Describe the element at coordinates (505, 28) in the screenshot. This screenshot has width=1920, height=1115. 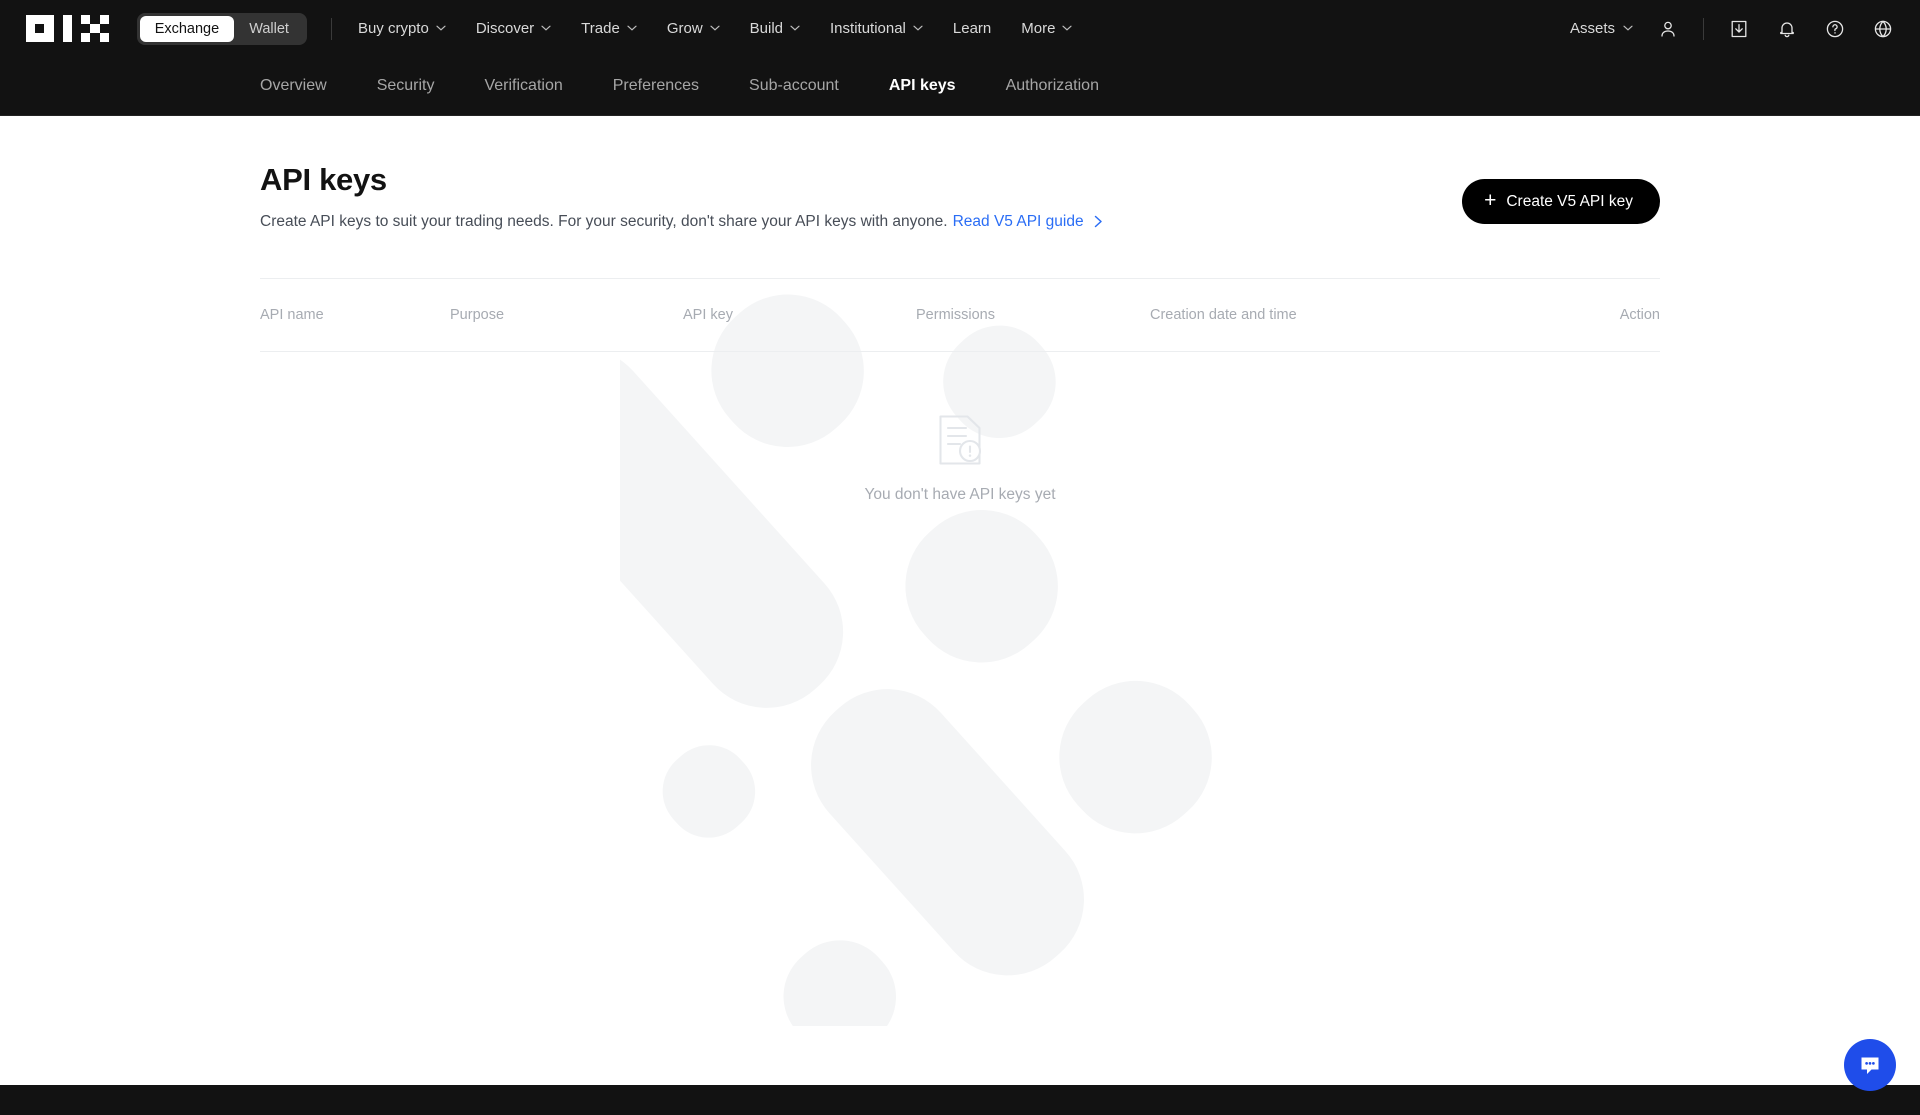
I see `nav-label: Discover` at that location.